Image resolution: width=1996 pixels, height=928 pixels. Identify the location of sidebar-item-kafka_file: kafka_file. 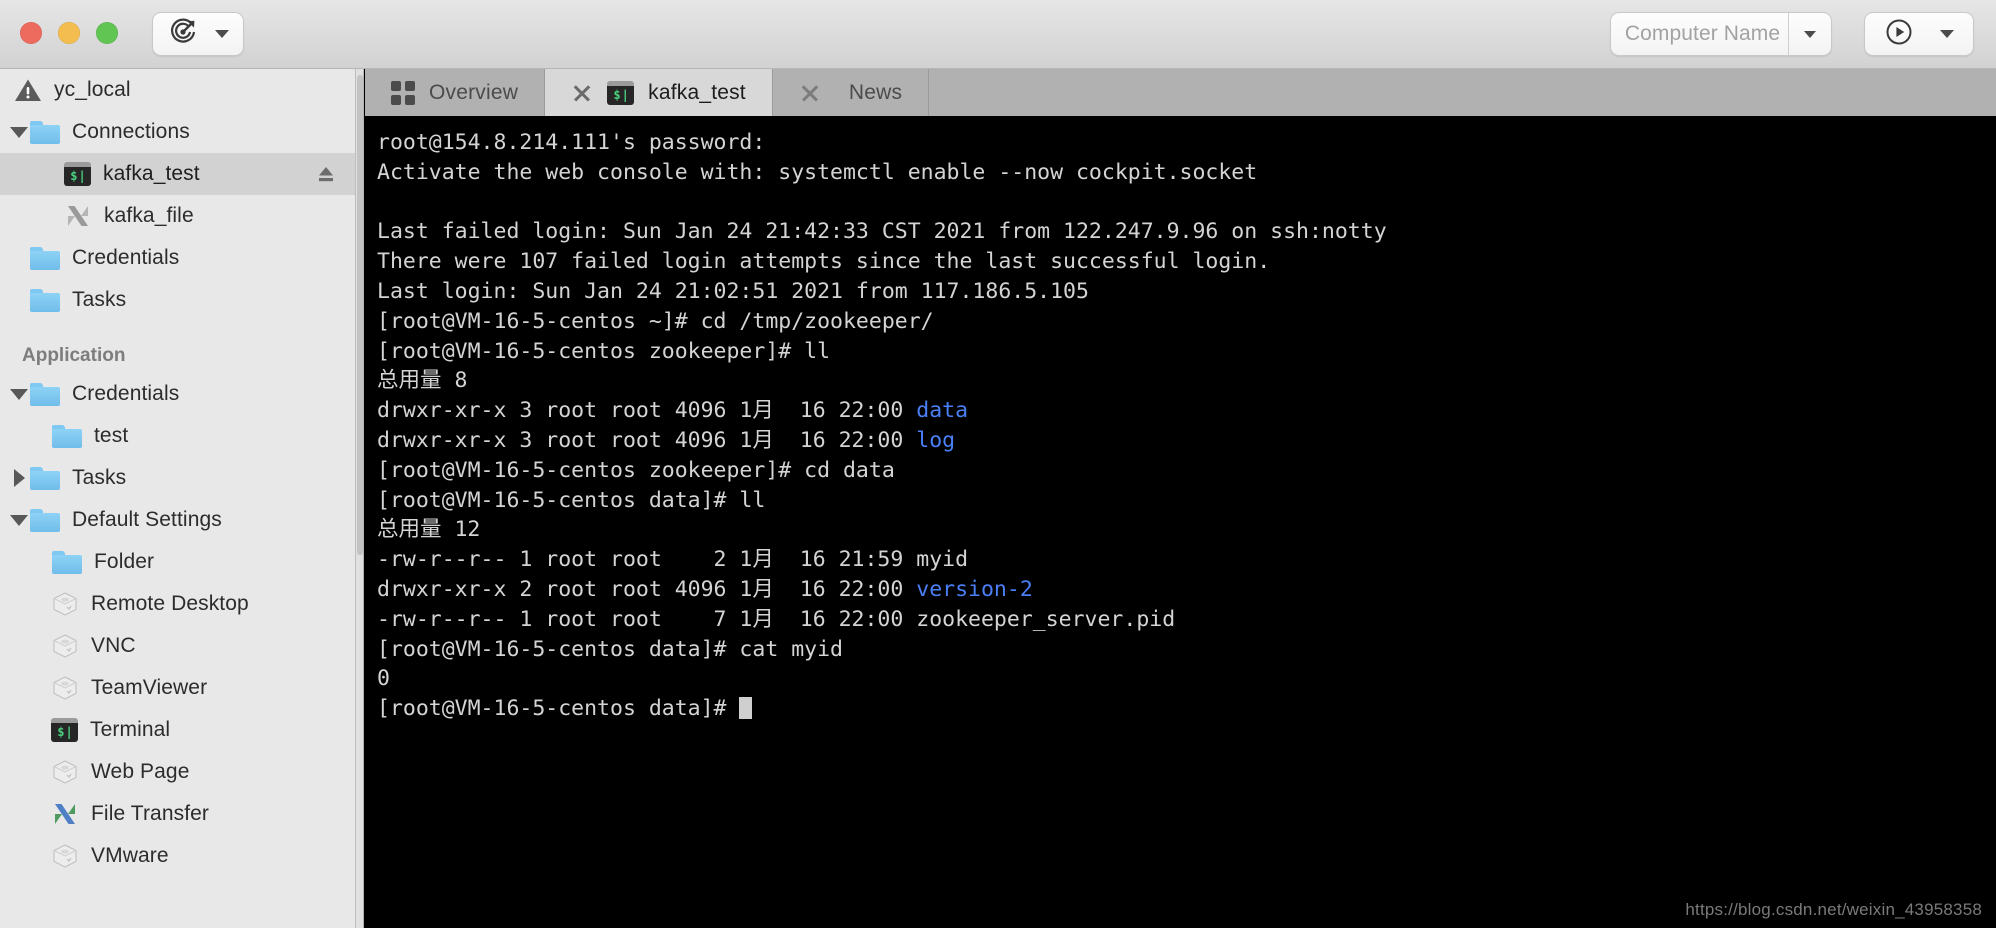
(177, 216).